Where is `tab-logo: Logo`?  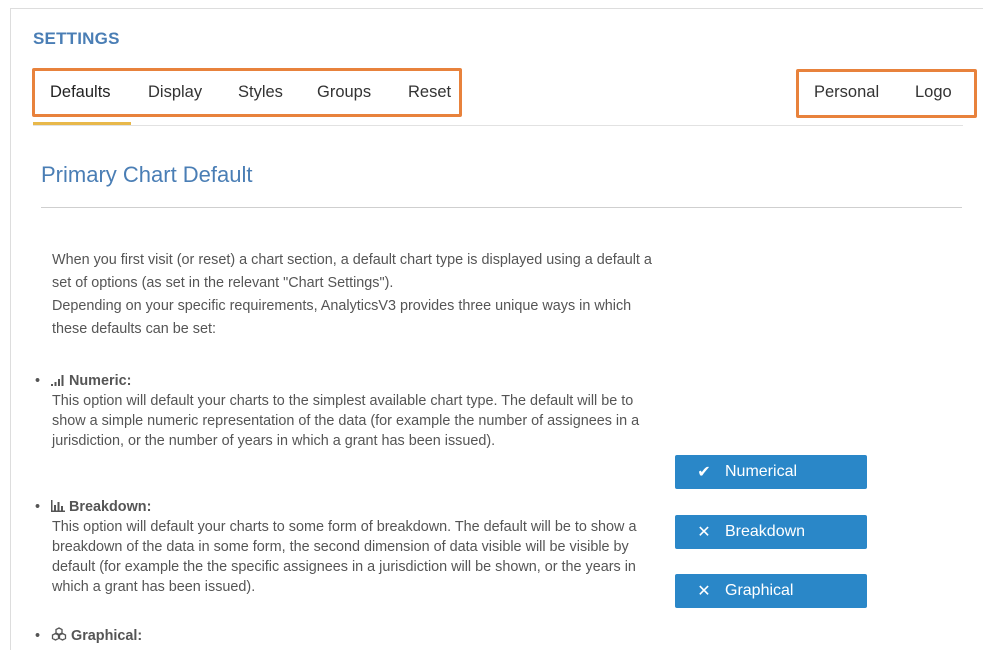 tab-logo: Logo is located at coordinates (933, 92).